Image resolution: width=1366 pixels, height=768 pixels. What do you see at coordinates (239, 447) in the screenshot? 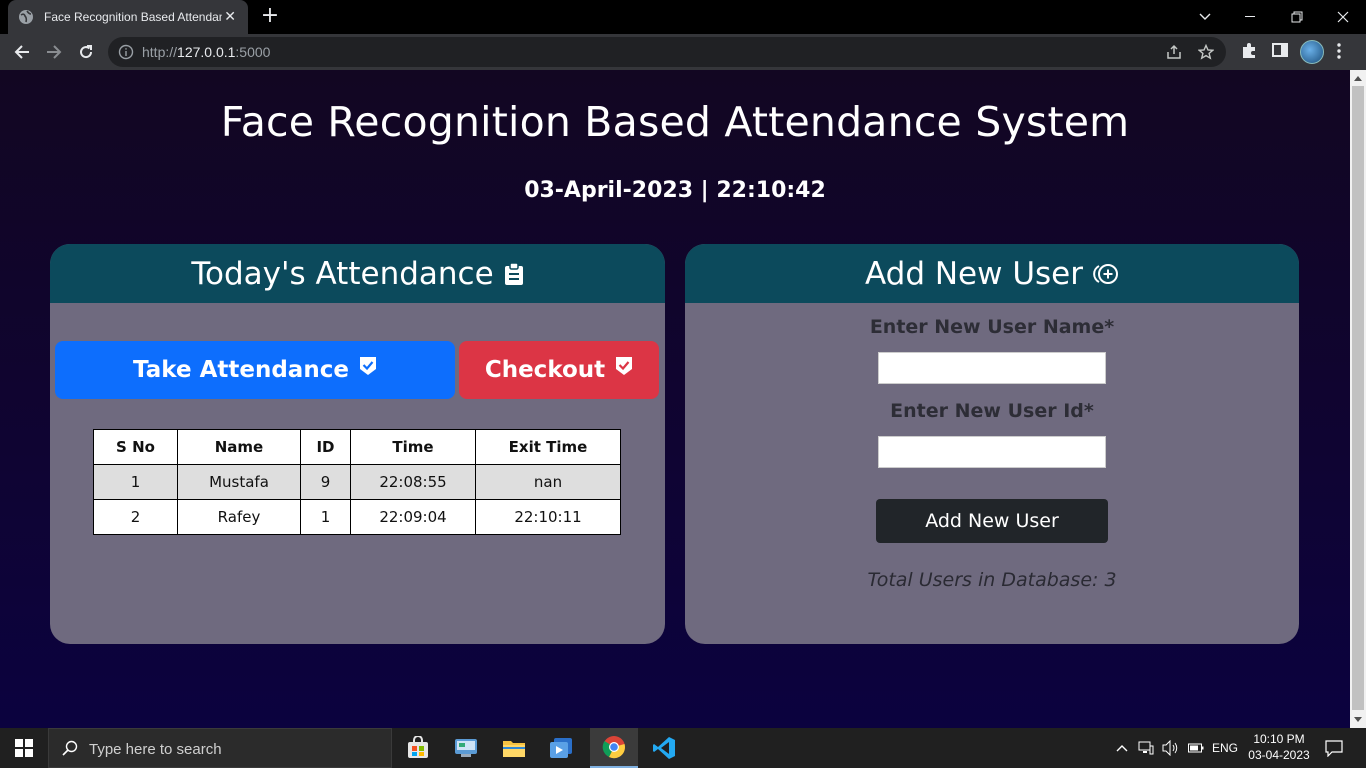
I see `column-header: Name` at bounding box center [239, 447].